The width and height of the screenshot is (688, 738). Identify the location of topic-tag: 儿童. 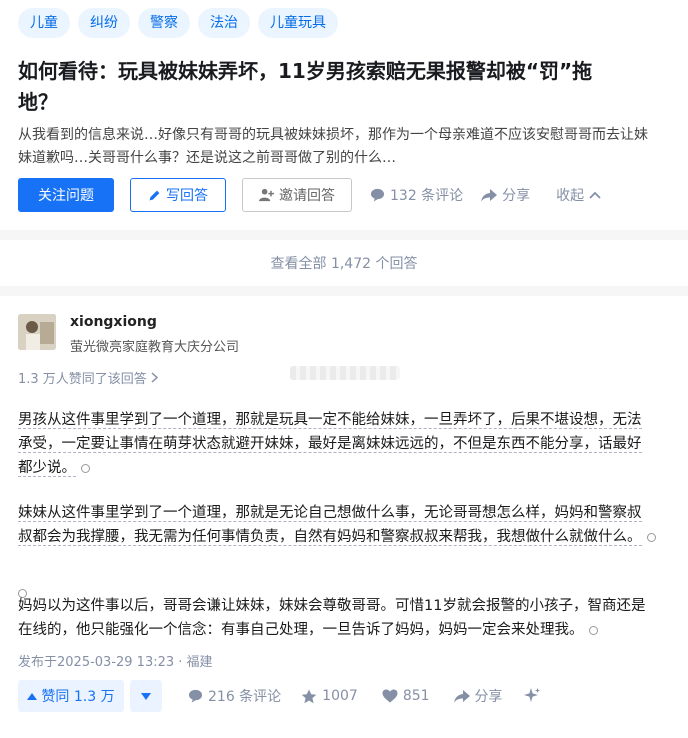
(44, 23).